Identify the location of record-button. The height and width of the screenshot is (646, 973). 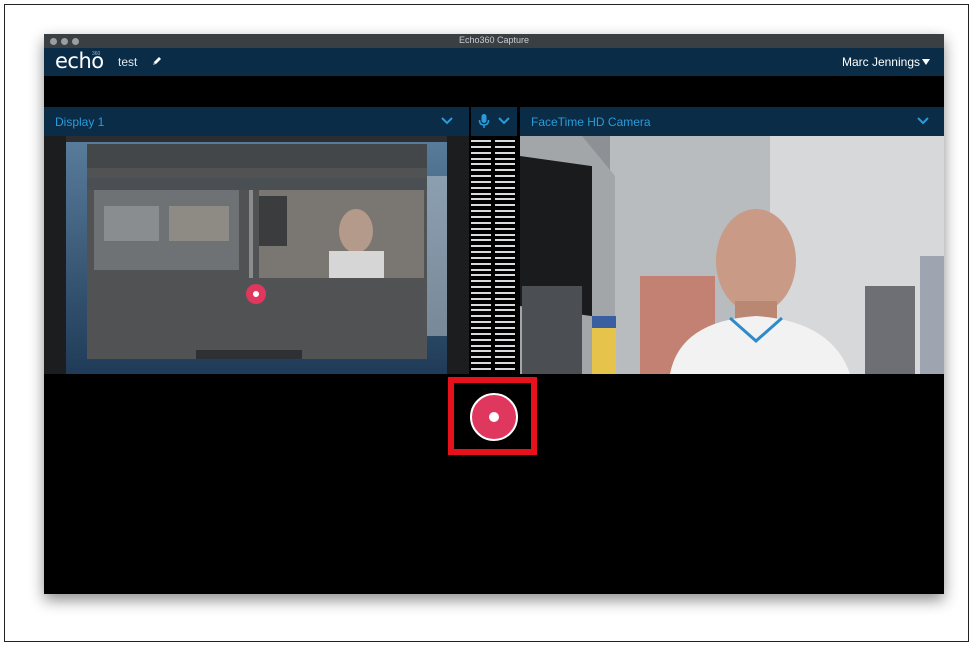
(494, 417).